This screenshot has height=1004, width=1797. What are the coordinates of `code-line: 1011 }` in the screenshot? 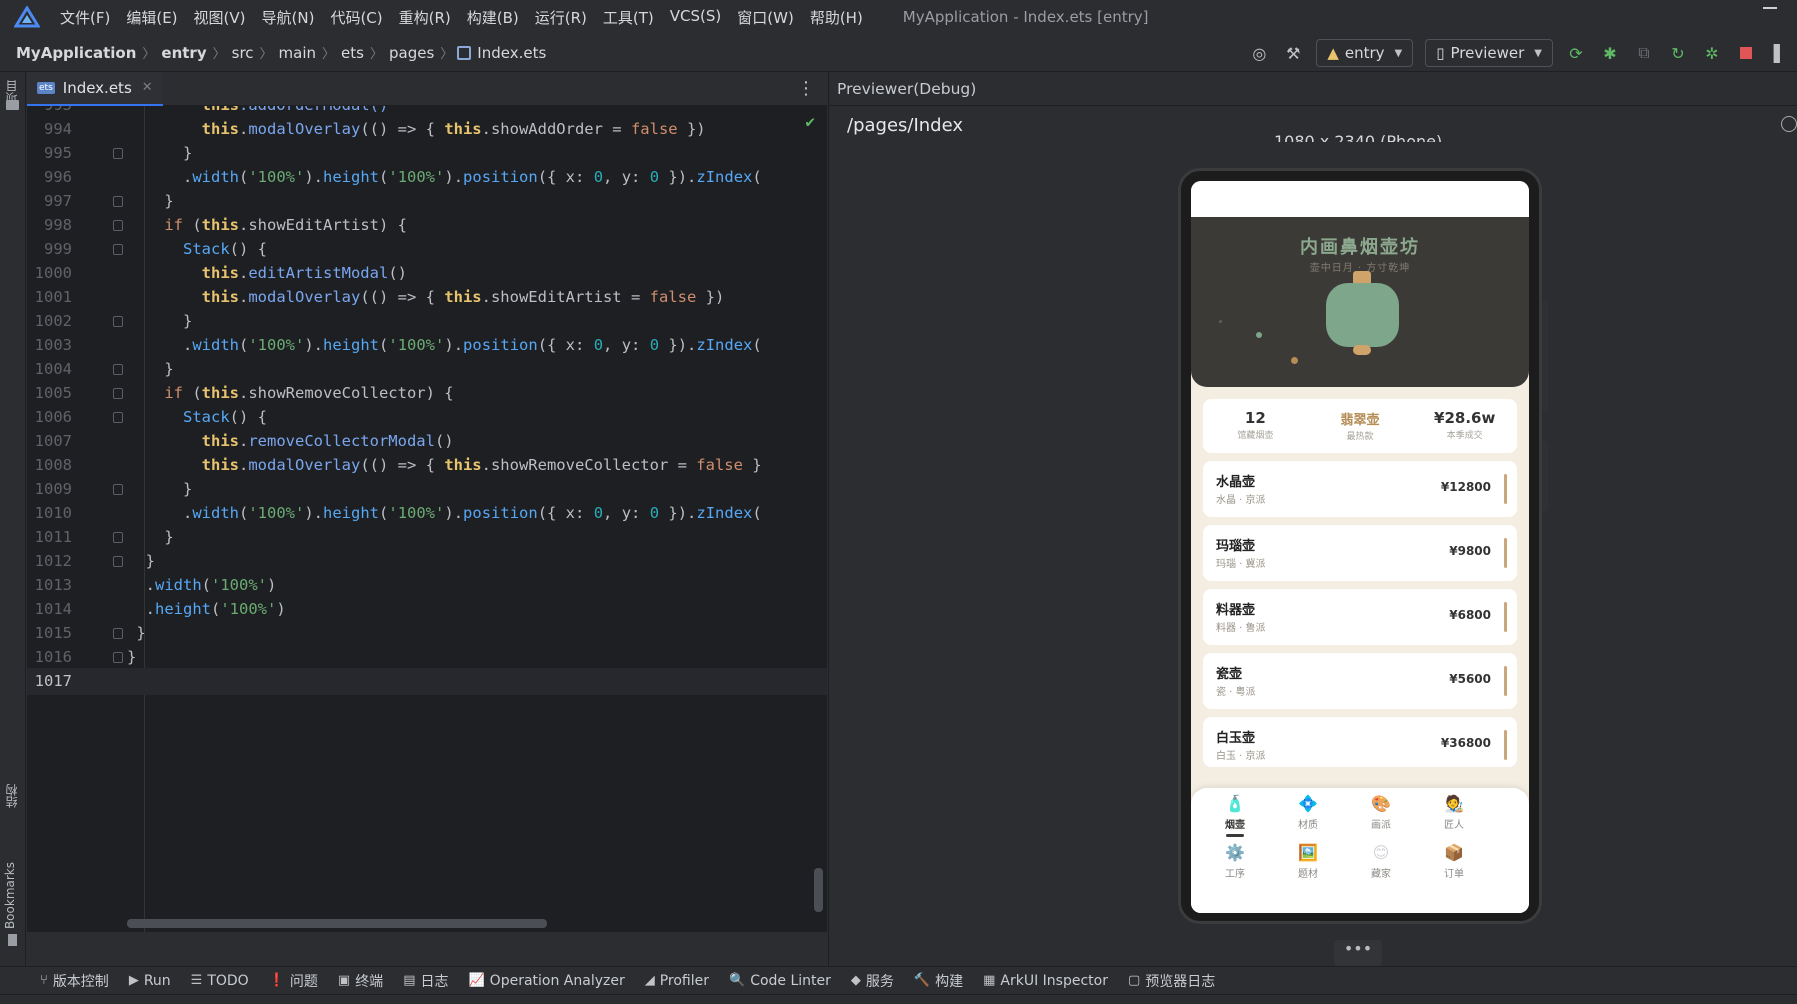 It's located at (427, 537).